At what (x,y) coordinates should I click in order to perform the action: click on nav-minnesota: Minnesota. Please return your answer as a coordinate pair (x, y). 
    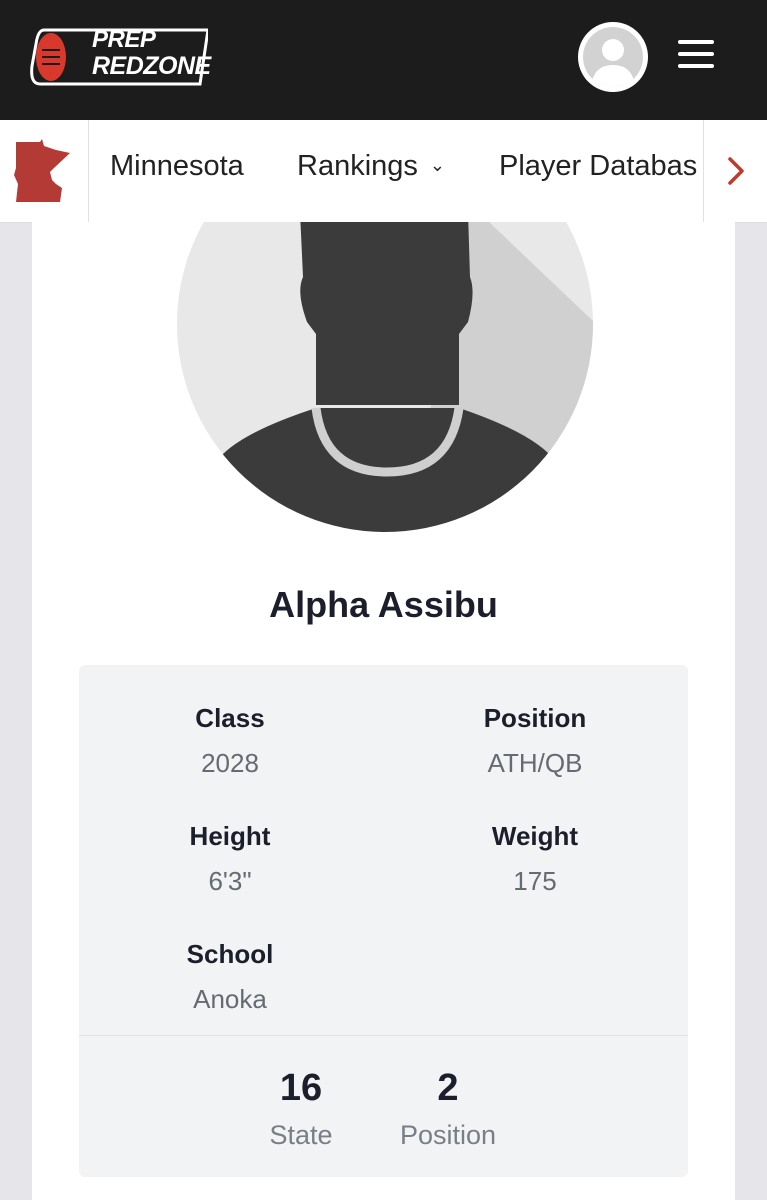
    Looking at the image, I should click on (177, 166).